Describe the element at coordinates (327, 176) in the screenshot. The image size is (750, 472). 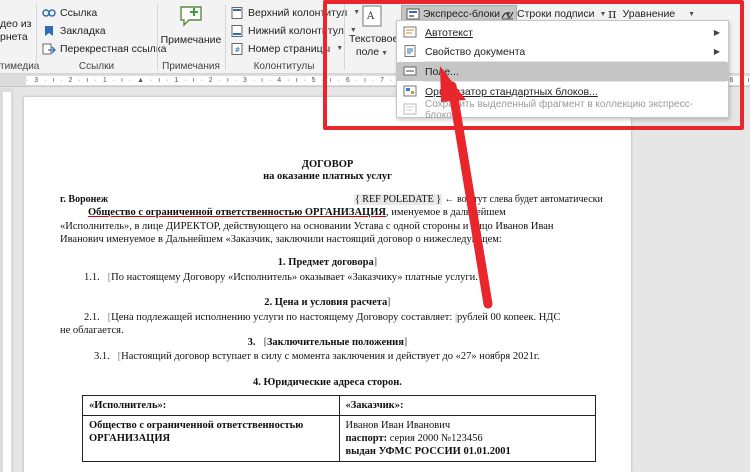
I see `doc-subtitle: на оказание платных услуг` at that location.